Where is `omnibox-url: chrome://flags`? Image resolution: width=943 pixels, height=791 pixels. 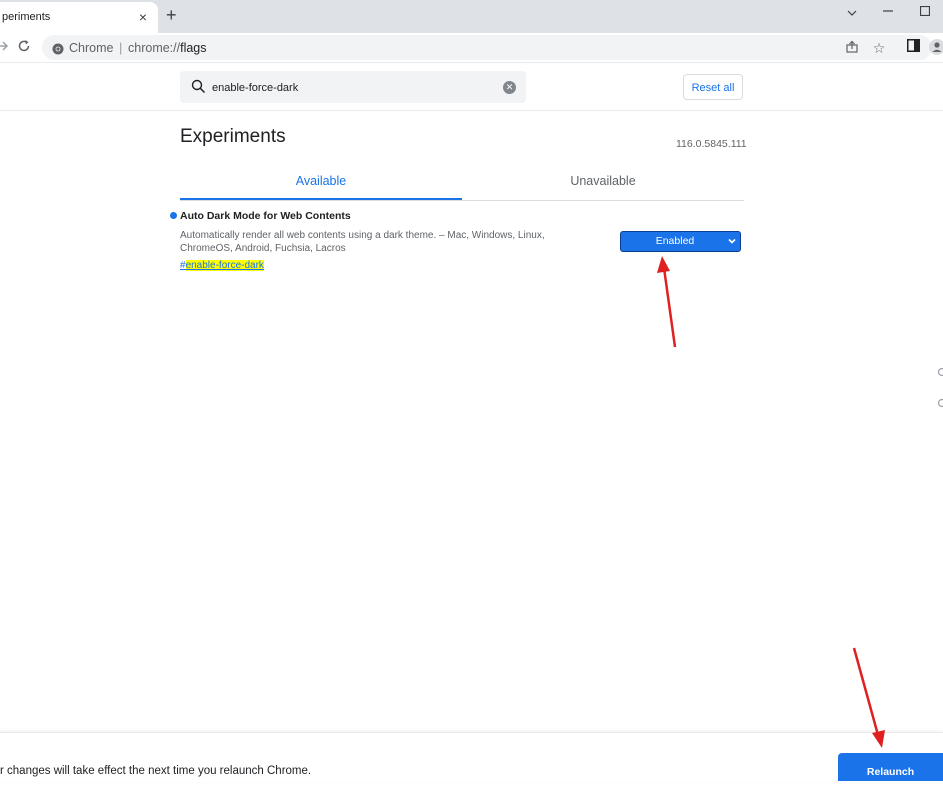 omnibox-url: chrome://flags is located at coordinates (167, 48).